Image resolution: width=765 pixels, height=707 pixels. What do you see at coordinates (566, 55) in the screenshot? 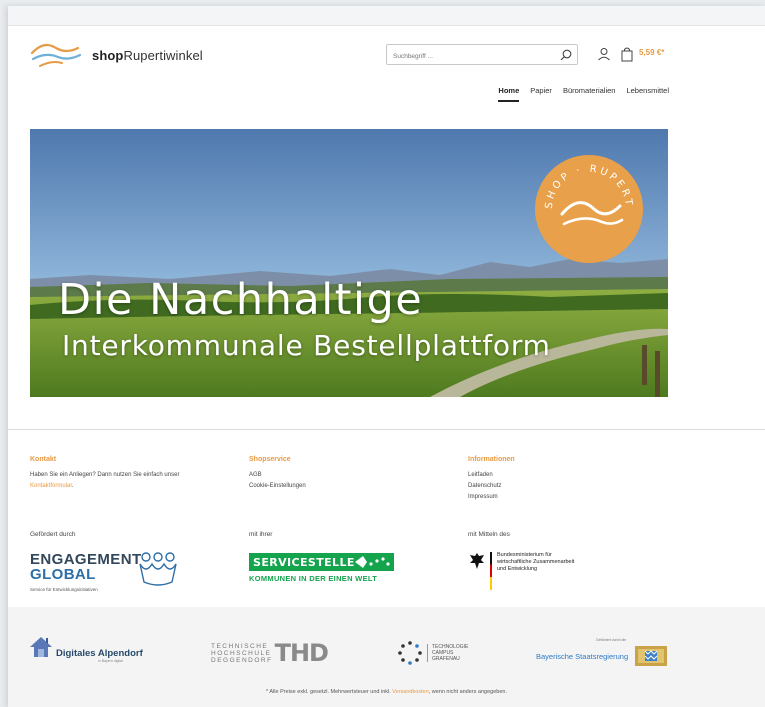
I see `search-icon` at bounding box center [566, 55].